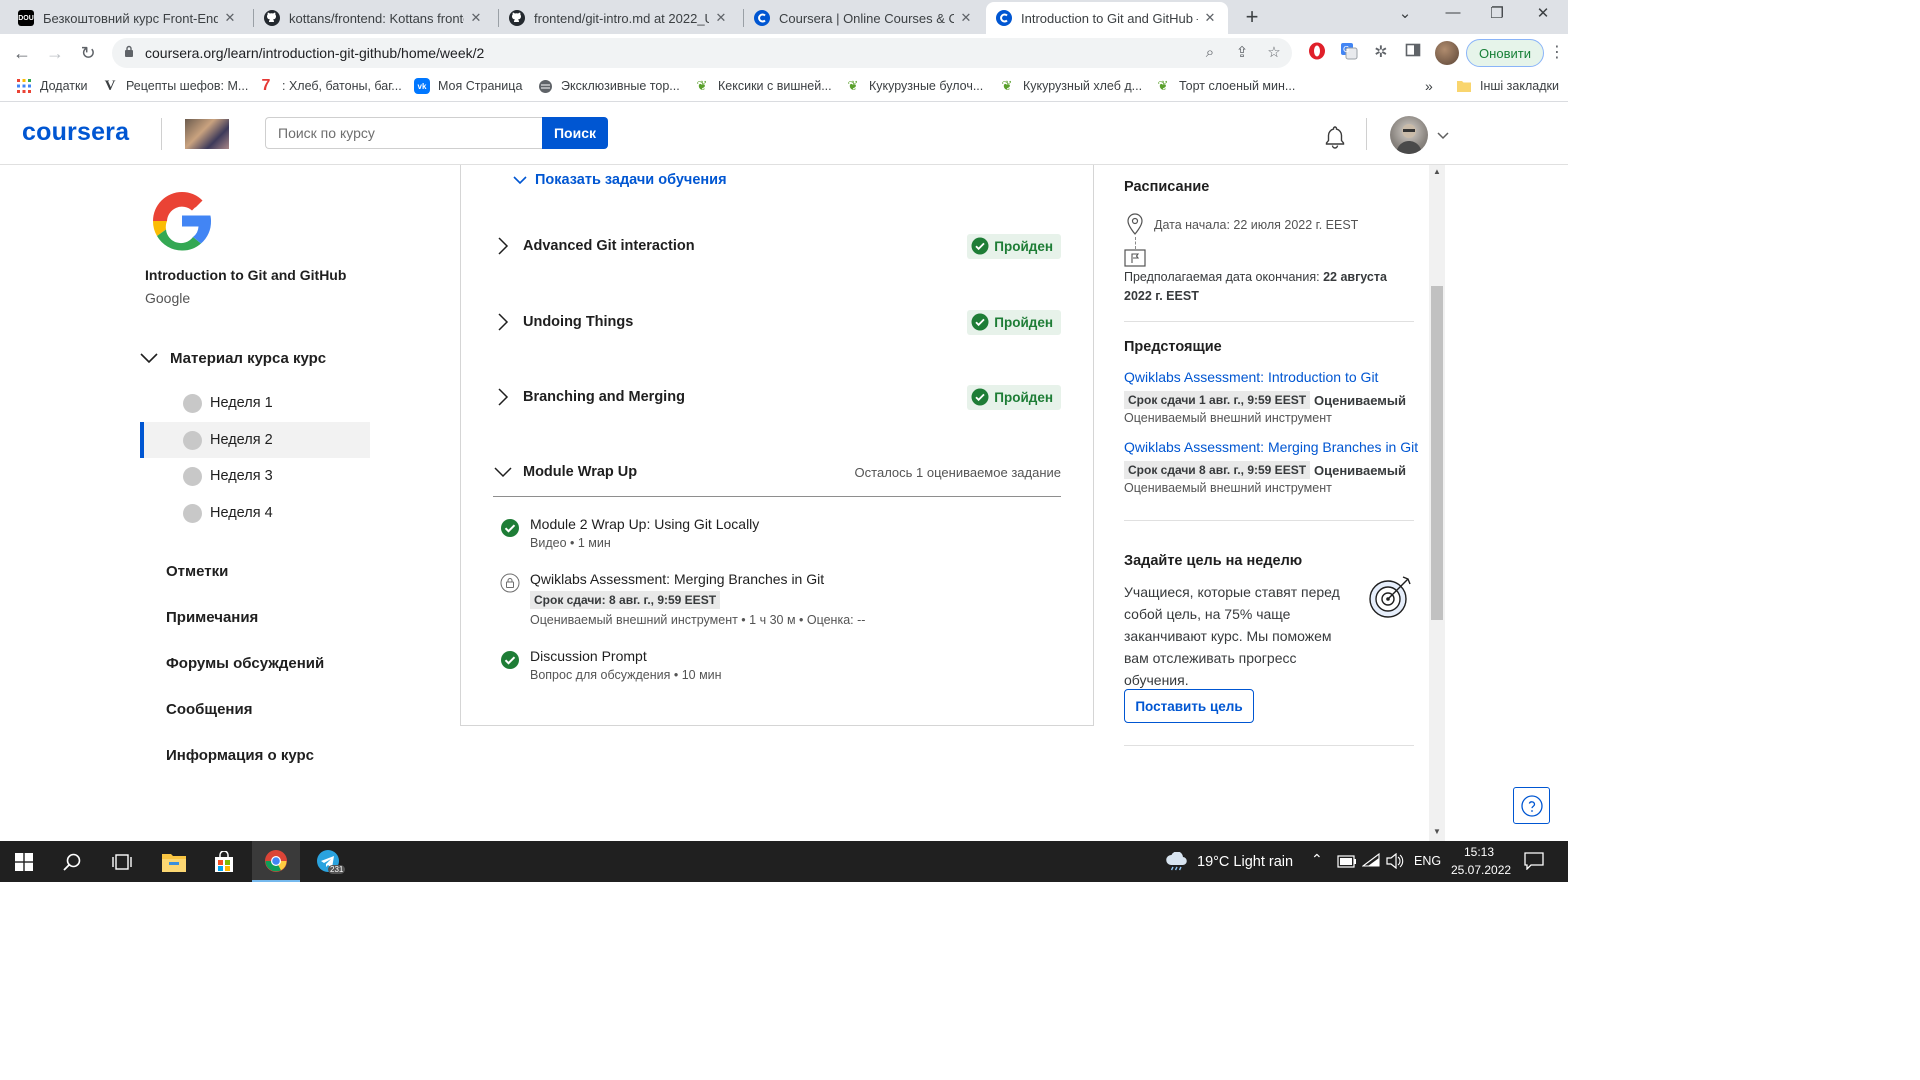  I want to click on update-browser-button: Оновити, so click(1505, 53).